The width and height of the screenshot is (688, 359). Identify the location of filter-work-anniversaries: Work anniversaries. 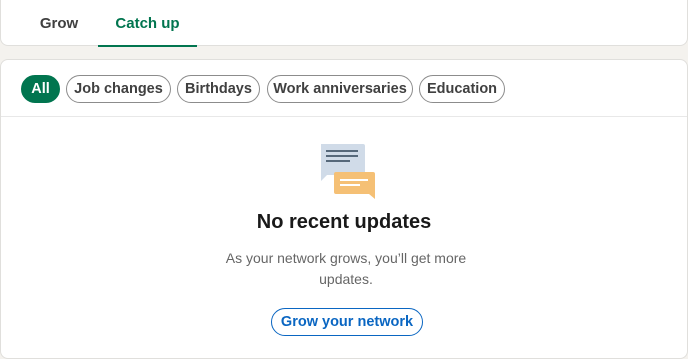
(340, 89).